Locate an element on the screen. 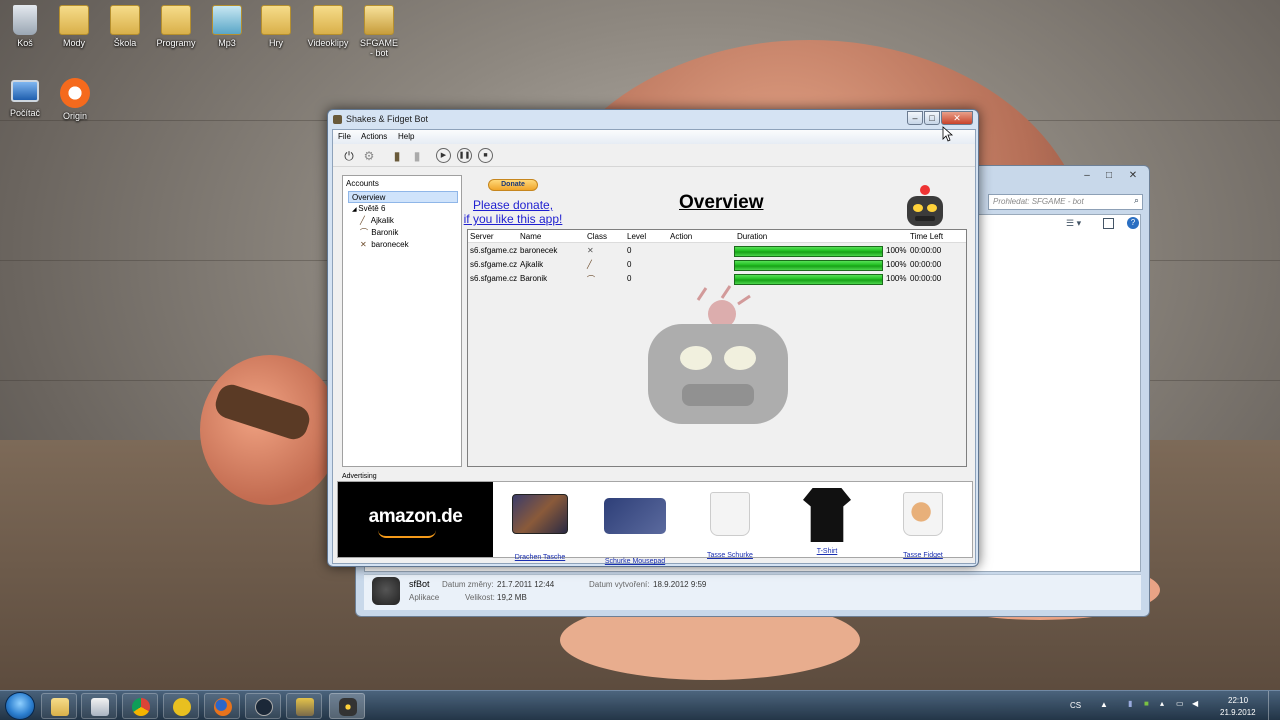 Image resolution: width=1280 pixels, height=720 pixels. ad-product: Tasse Schurke is located at coordinates (730, 522).